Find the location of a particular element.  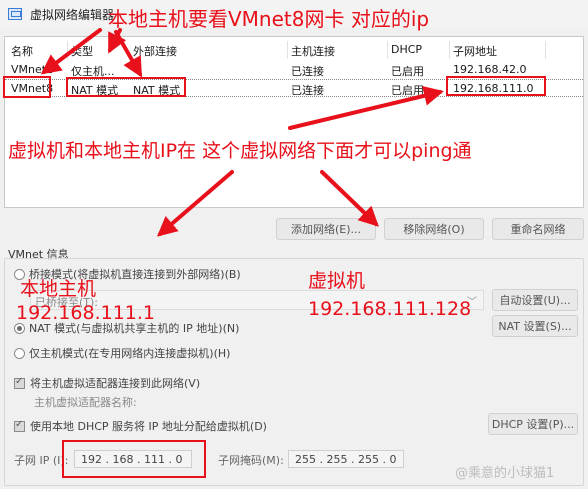

arrow-to-host is located at coordinates (195, 203).